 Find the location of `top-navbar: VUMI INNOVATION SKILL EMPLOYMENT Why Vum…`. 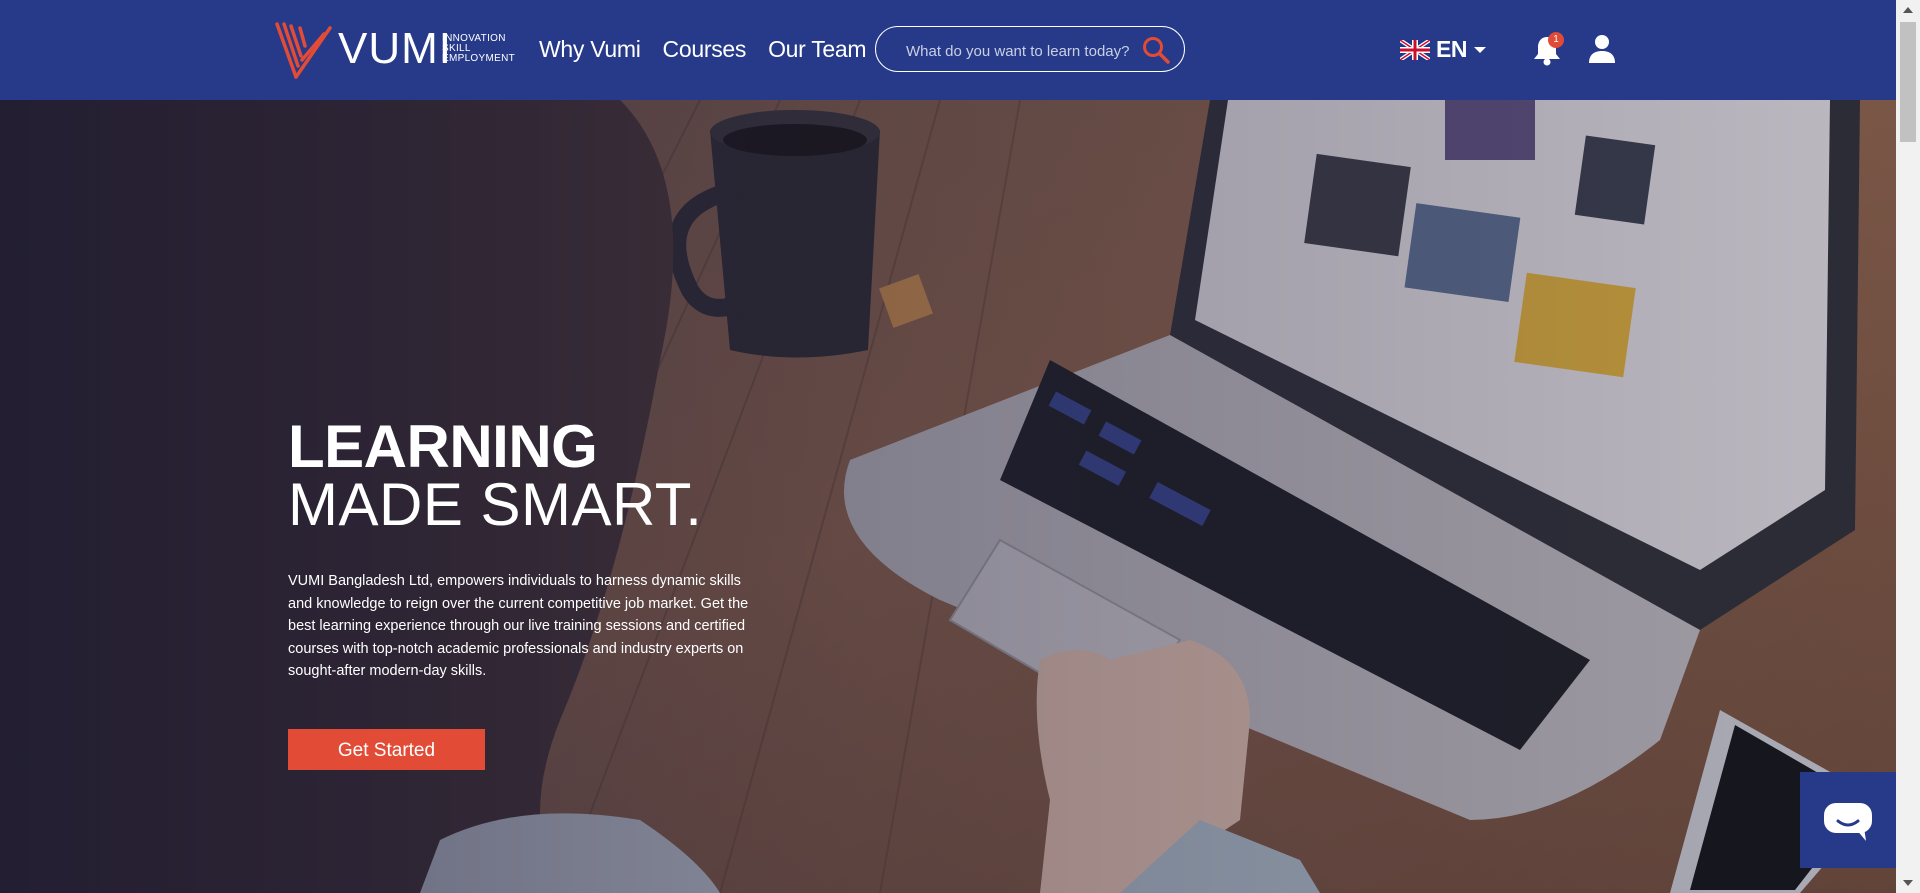

top-navbar: VUMI INNOVATION SKILL EMPLOYMENT Why Vum… is located at coordinates (948, 50).